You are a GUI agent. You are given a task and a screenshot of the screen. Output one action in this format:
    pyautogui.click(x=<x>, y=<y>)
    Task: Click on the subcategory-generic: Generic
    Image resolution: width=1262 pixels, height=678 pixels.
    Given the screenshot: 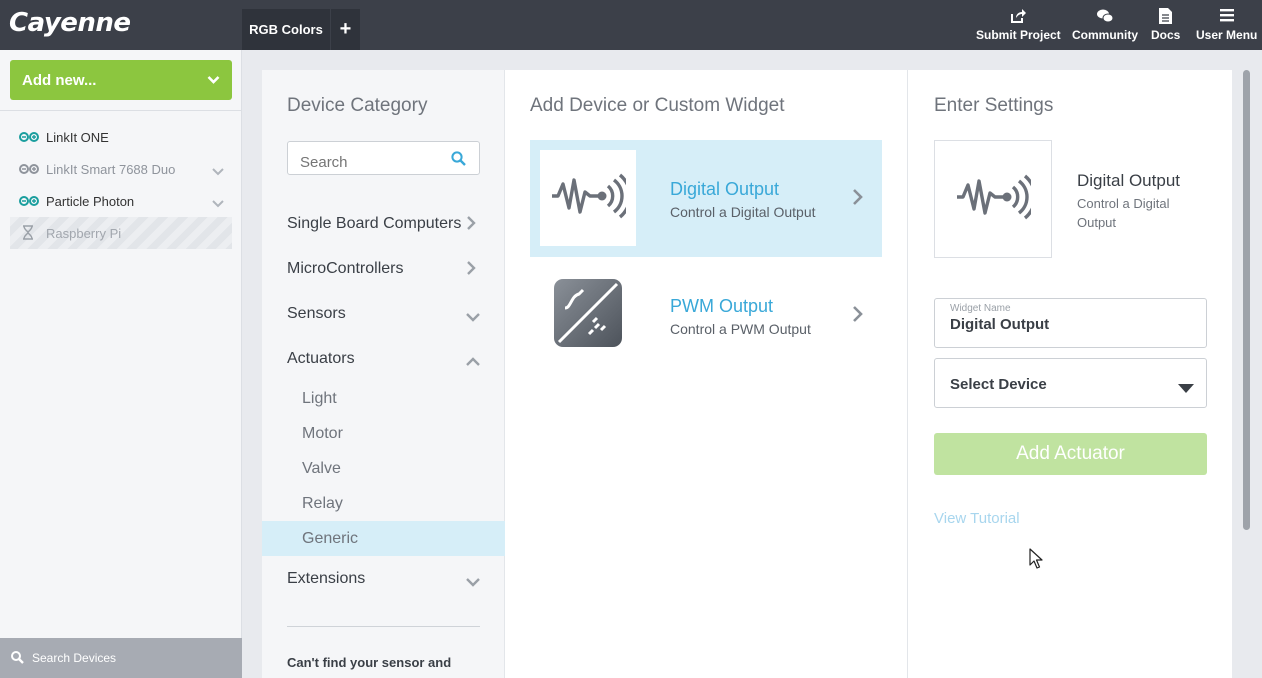 What is the action you would take?
    pyautogui.click(x=330, y=539)
    